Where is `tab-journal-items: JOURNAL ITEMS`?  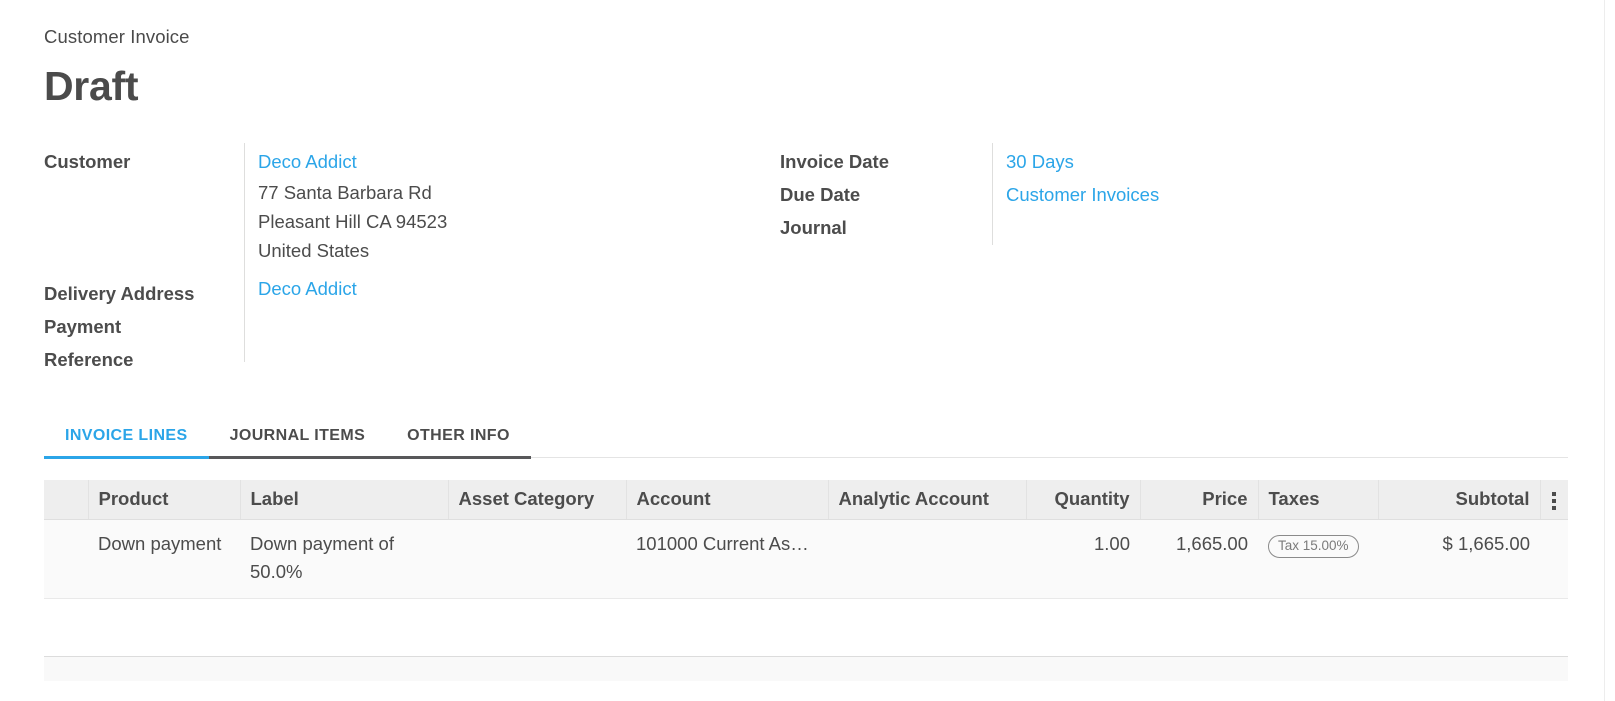
tab-journal-items: JOURNAL ITEMS is located at coordinates (297, 439).